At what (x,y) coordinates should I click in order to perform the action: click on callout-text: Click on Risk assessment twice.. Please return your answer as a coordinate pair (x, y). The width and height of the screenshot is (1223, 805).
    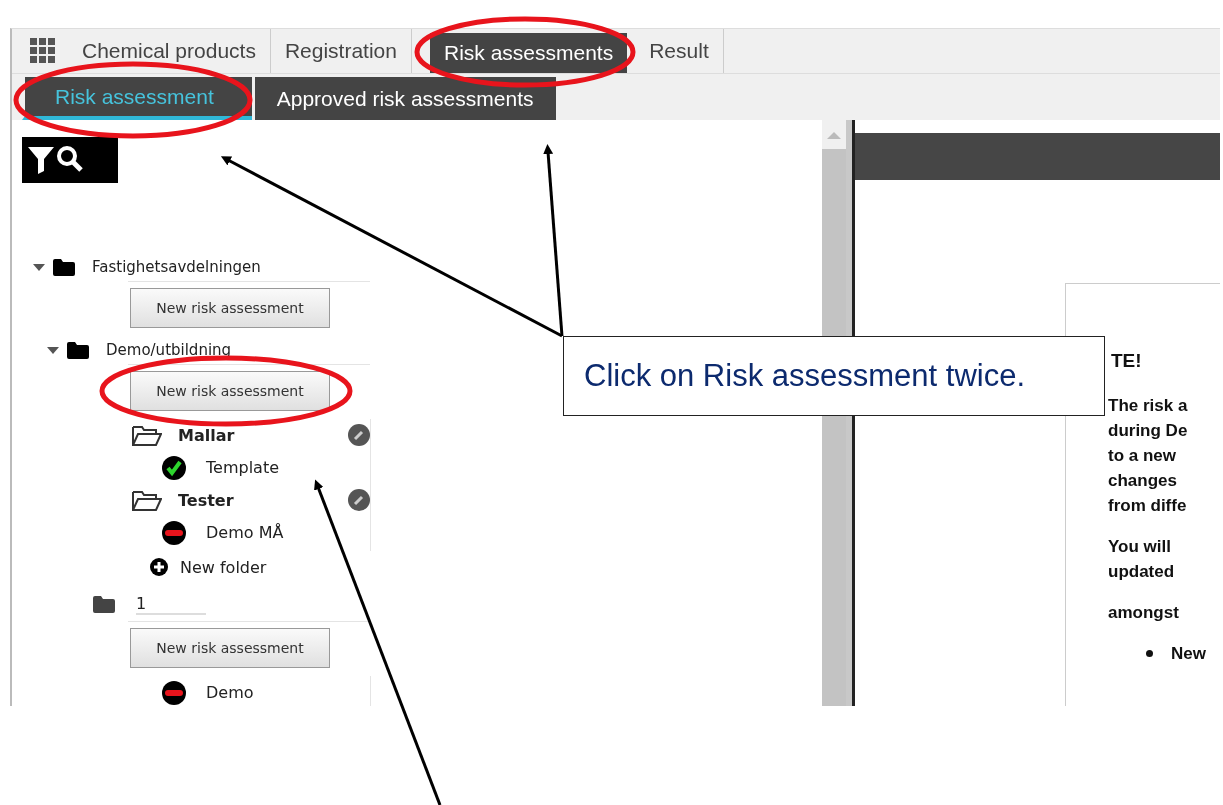
    Looking at the image, I should click on (834, 376).